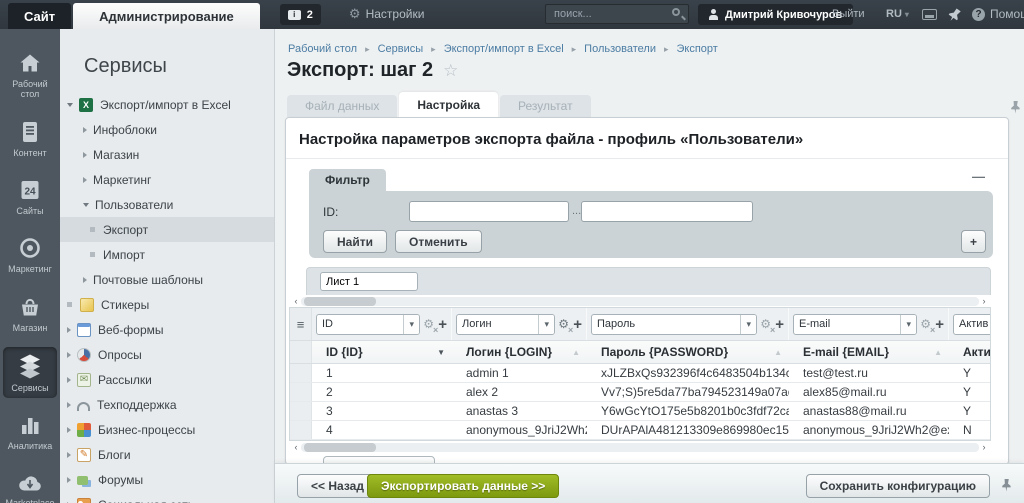  Describe the element at coordinates (167, 279) in the screenshot. I see `sidebar-item-mail-templates: Почтовые шаблоны` at that location.